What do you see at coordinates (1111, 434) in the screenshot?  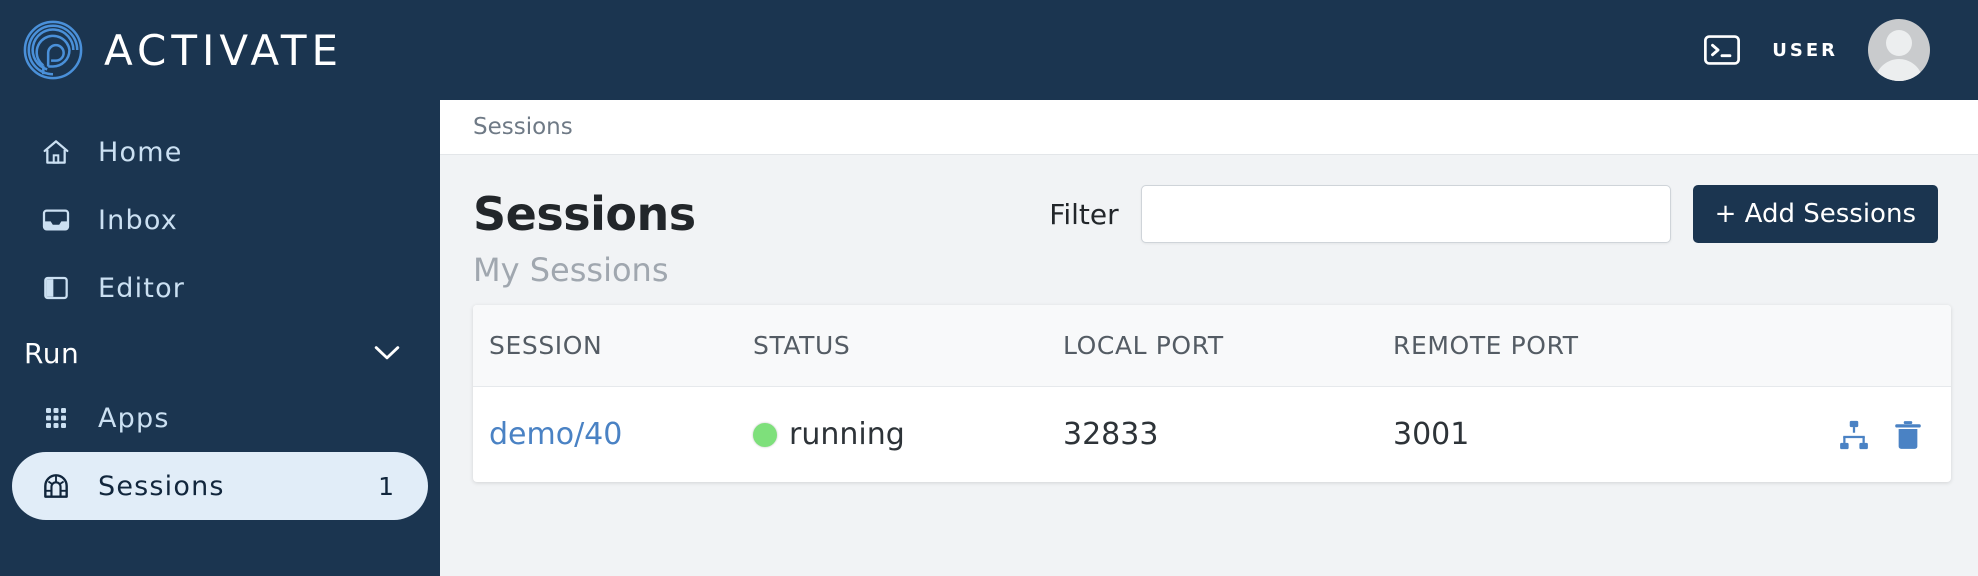 I see `cell-local-port: 32833` at bounding box center [1111, 434].